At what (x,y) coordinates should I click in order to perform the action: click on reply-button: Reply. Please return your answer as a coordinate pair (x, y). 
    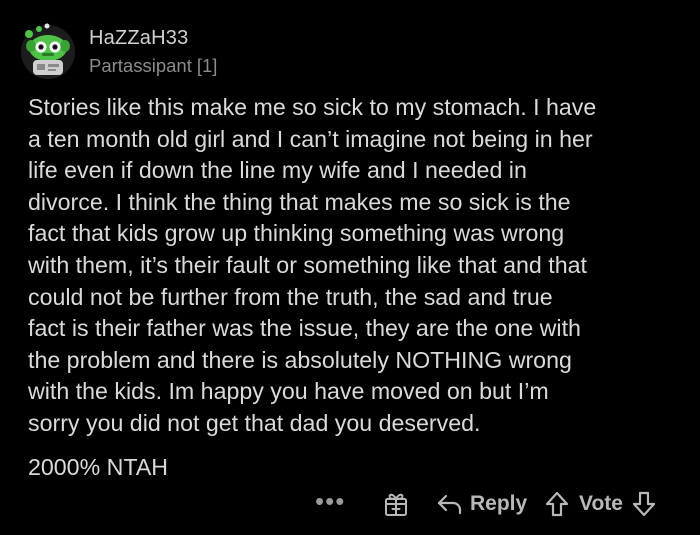
    Looking at the image, I should click on (481, 504).